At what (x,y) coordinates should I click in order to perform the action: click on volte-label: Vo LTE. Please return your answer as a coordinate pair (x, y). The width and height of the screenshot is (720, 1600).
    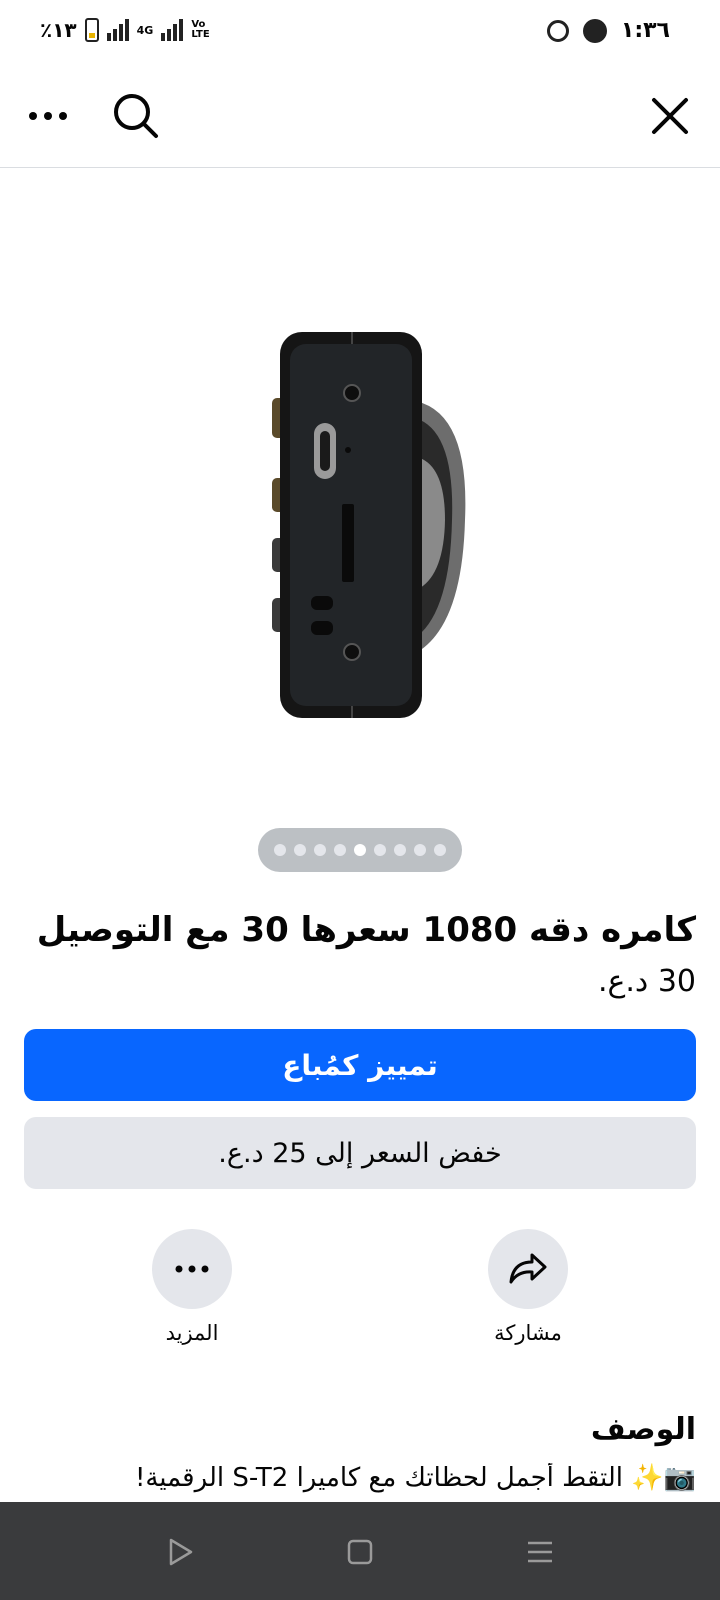
    Looking at the image, I should click on (200, 29).